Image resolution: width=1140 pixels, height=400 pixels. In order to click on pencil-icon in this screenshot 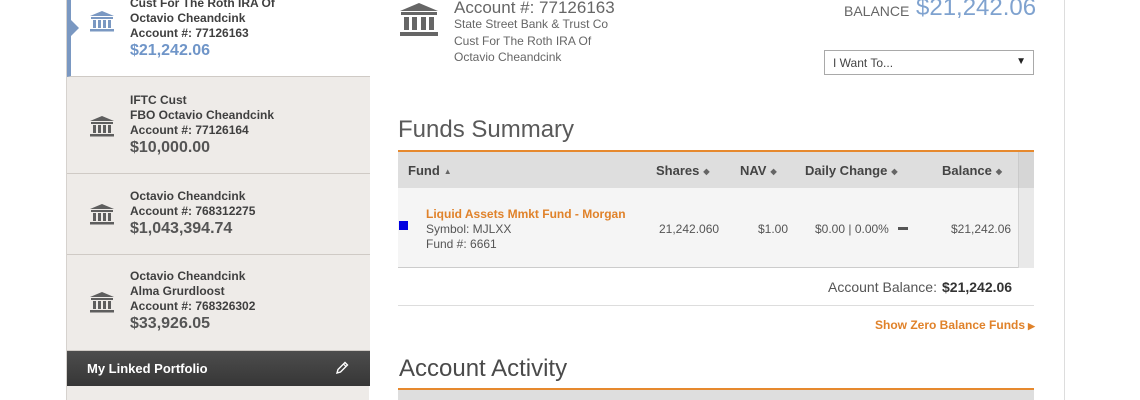, I will do `click(342, 368)`.